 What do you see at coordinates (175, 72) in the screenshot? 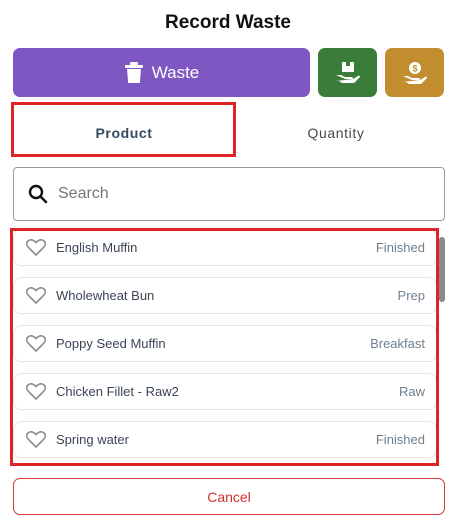
I see `waste-button-label: Waste` at bounding box center [175, 72].